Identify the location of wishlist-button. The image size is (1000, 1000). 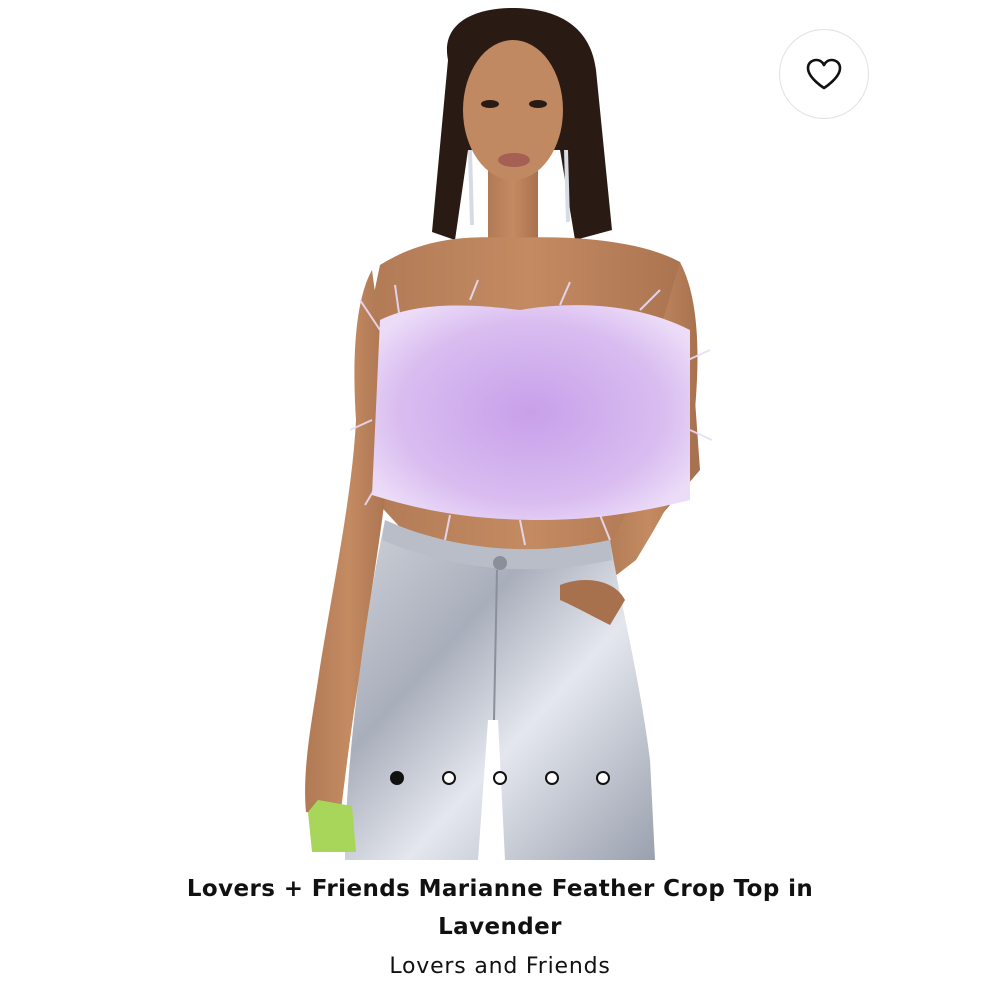
(824, 74).